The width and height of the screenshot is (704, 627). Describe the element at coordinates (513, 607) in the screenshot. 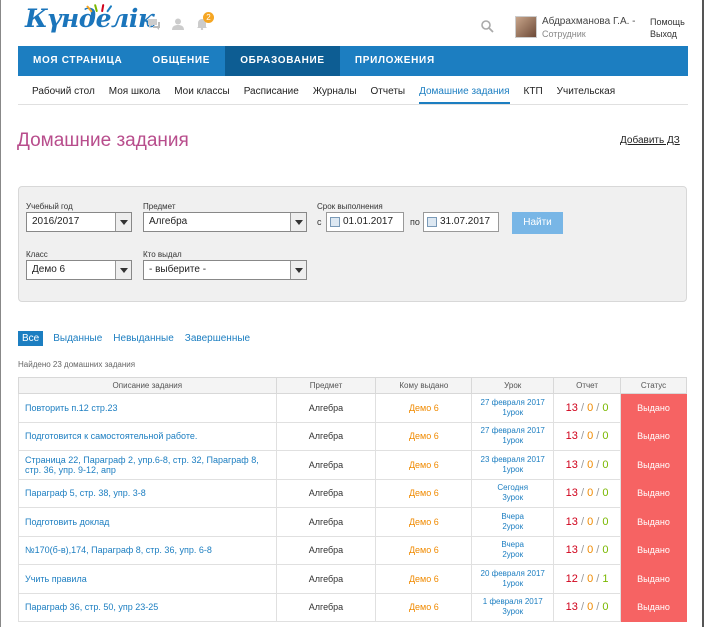

I see `row-lesson: 1 февраля 2017 3урок` at that location.